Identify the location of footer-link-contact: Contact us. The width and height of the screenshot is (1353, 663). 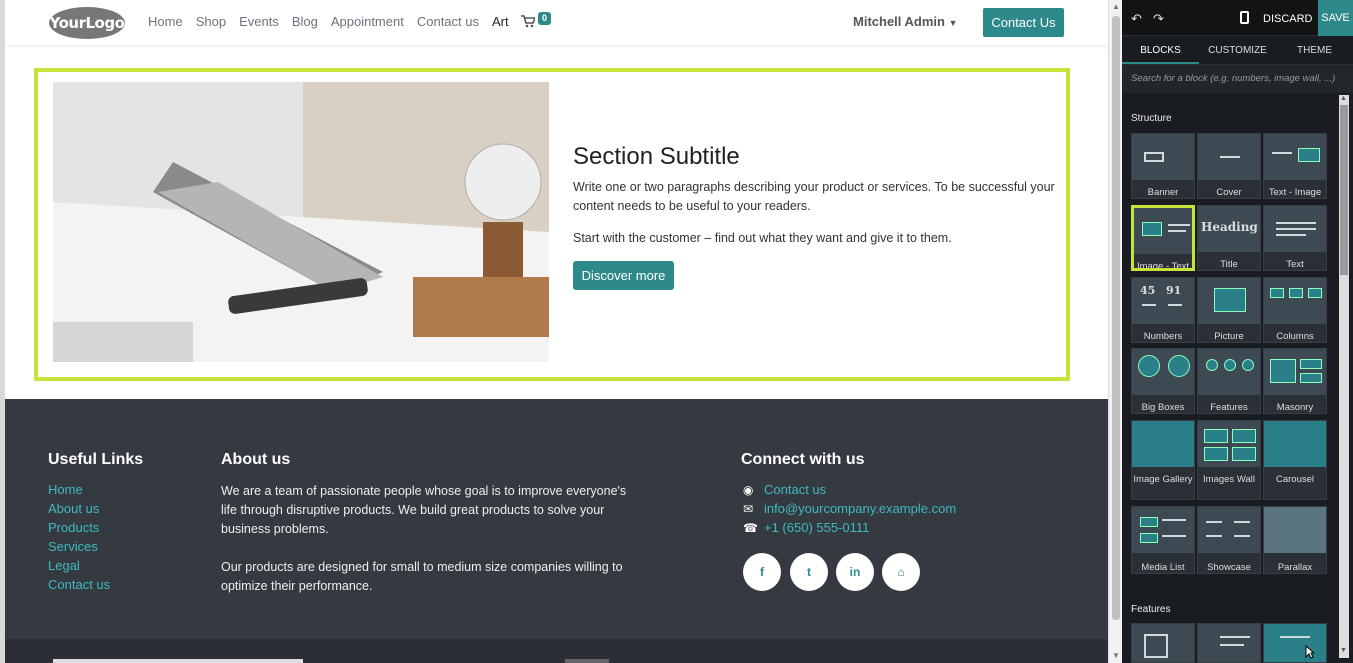
(79, 585).